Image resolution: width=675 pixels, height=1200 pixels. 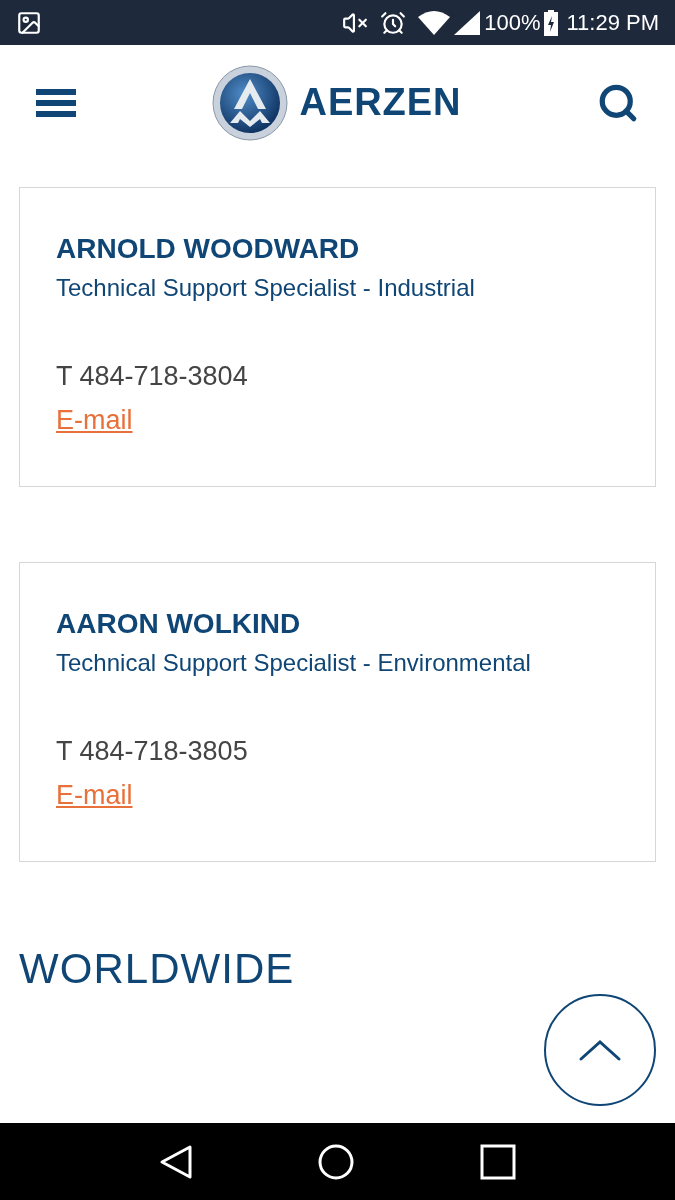 I want to click on wifi-icon, so click(x=434, y=22).